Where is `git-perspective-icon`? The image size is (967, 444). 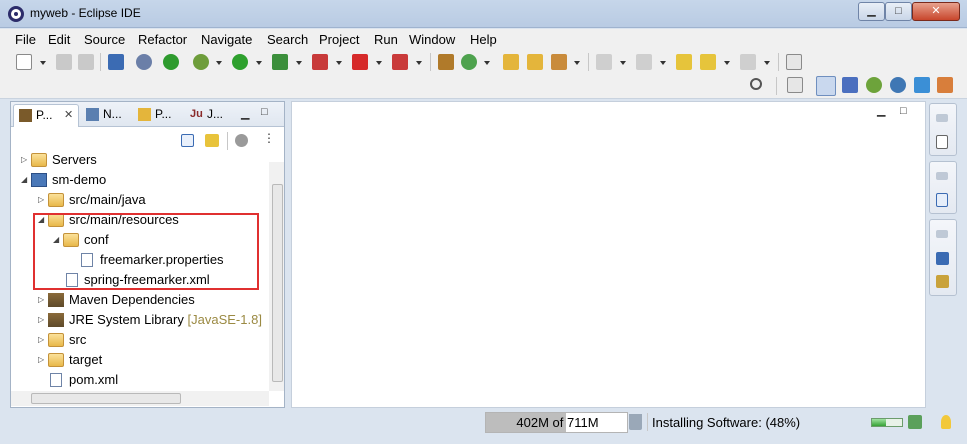
git-perspective-icon is located at coordinates (945, 85).